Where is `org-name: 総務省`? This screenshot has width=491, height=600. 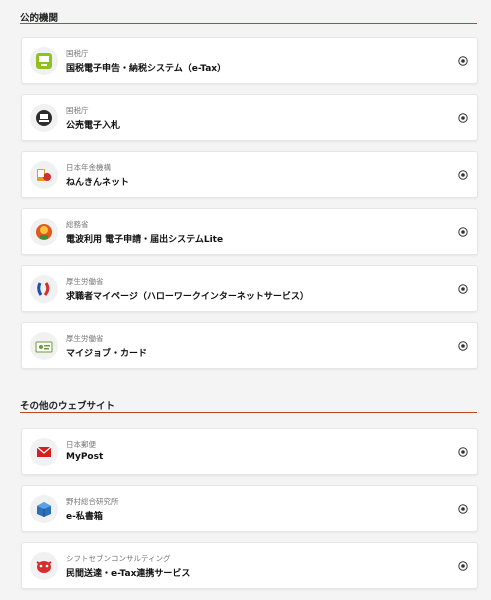 org-name: 総務省 is located at coordinates (77, 224).